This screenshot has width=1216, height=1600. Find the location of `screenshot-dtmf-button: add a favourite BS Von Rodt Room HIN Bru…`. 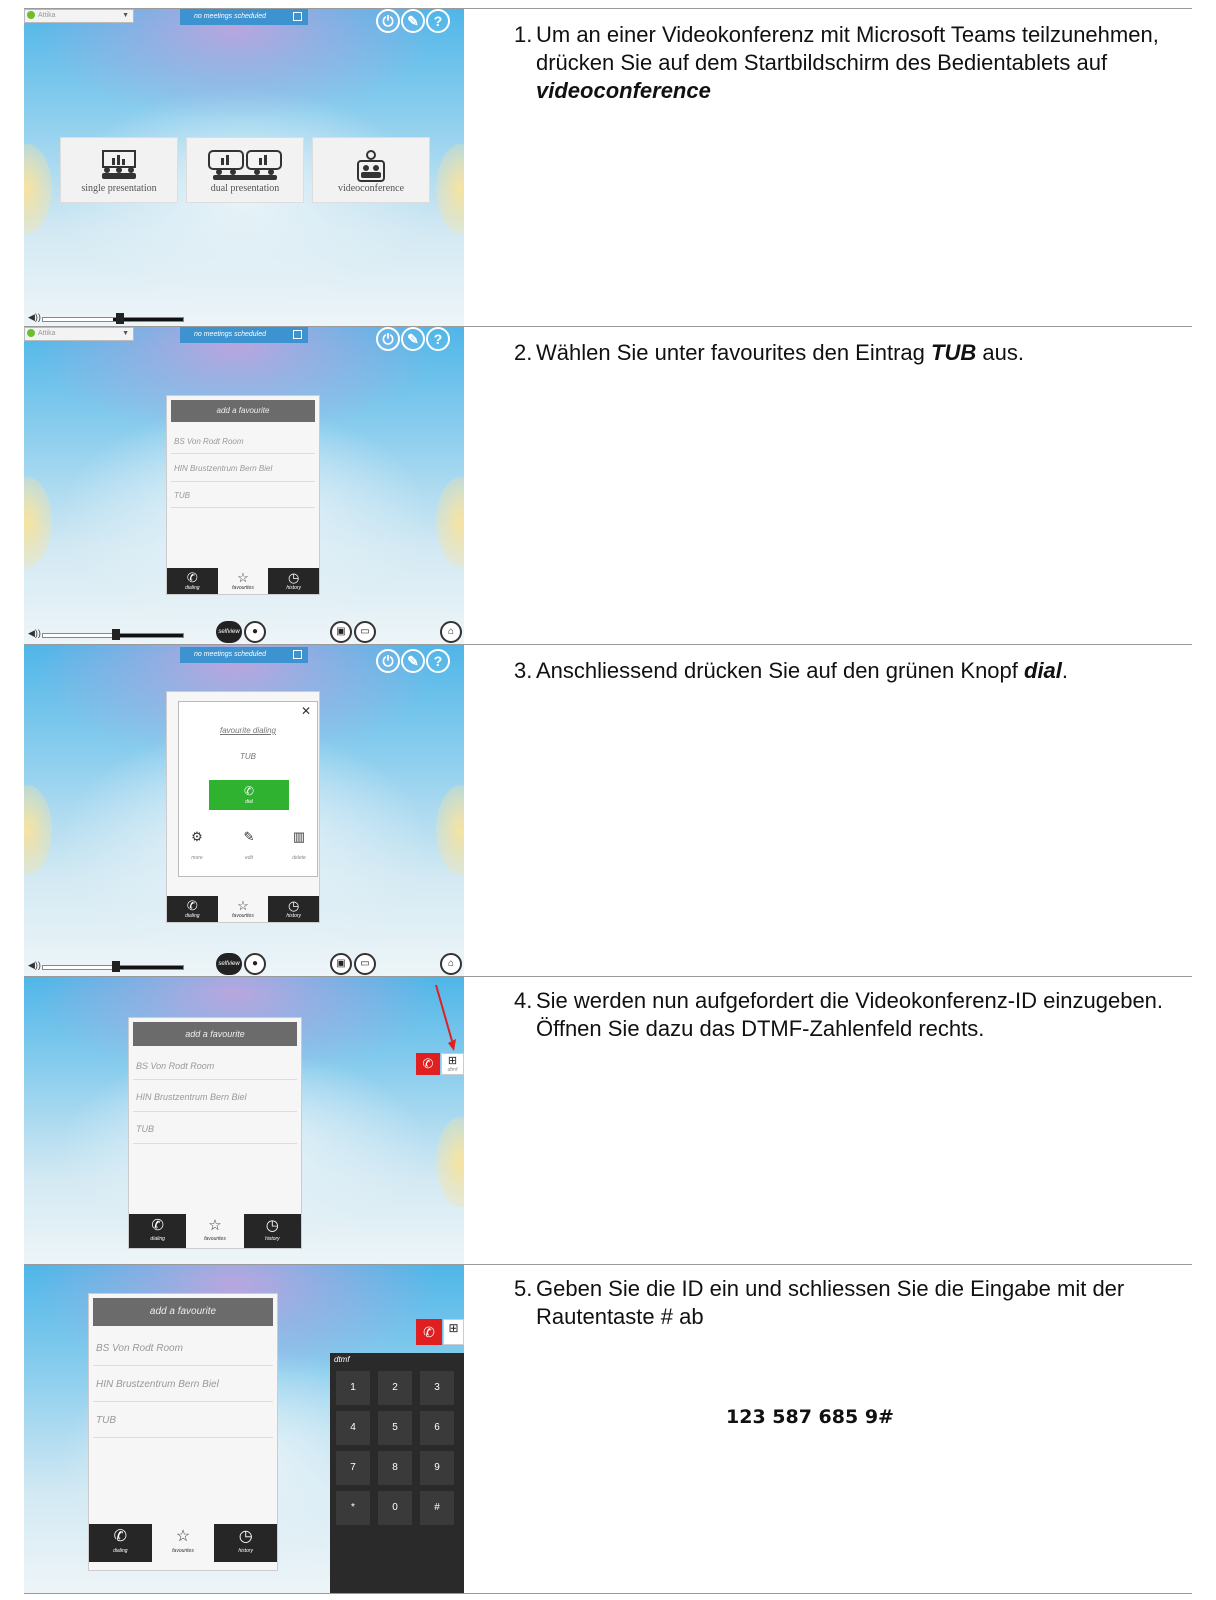

screenshot-dtmf-button: add a favourite BS Von Rodt Room HIN Bru… is located at coordinates (244, 1121).